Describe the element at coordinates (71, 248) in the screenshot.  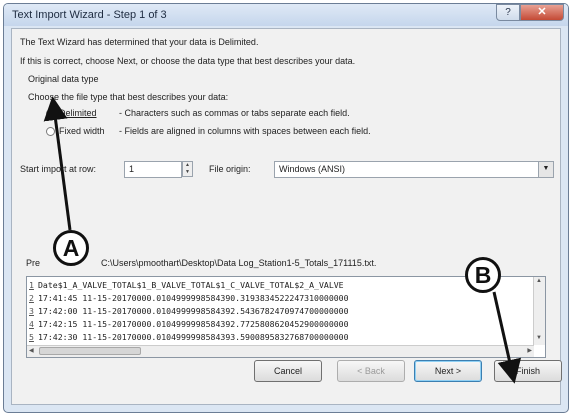
I see `annotation-badge-a: A` at that location.